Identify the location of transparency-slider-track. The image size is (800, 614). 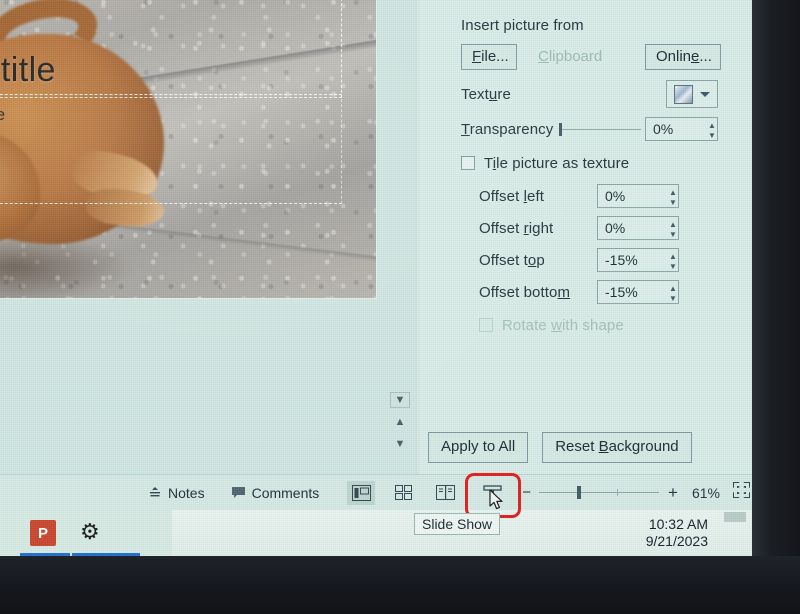
(602, 129).